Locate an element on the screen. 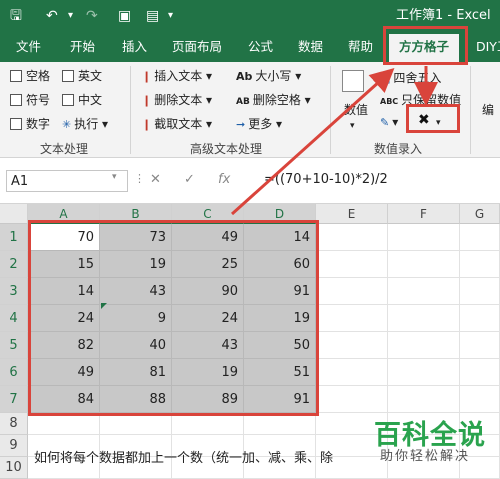 The height and width of the screenshot is (479, 500). row-header-3: 3 is located at coordinates (14, 291).